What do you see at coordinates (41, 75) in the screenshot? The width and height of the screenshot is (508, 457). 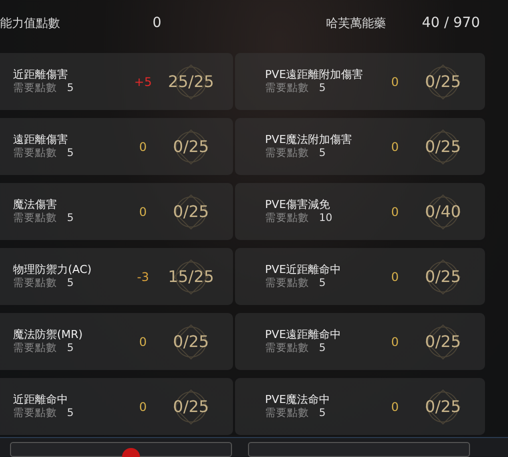 I see `stat-name: 近距離傷害` at bounding box center [41, 75].